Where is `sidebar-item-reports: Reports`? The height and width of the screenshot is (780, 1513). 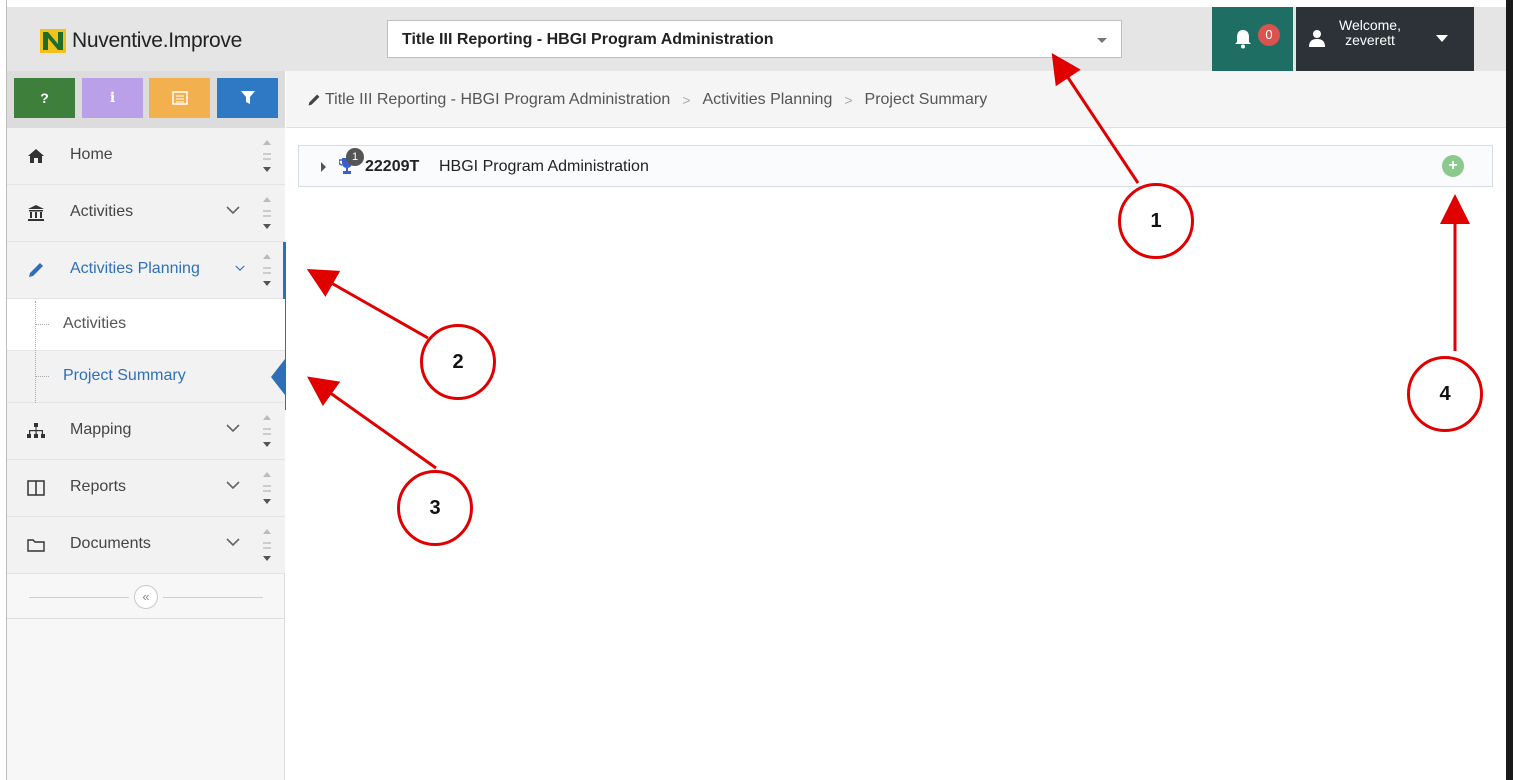
sidebar-item-reports: Reports is located at coordinates (146, 488).